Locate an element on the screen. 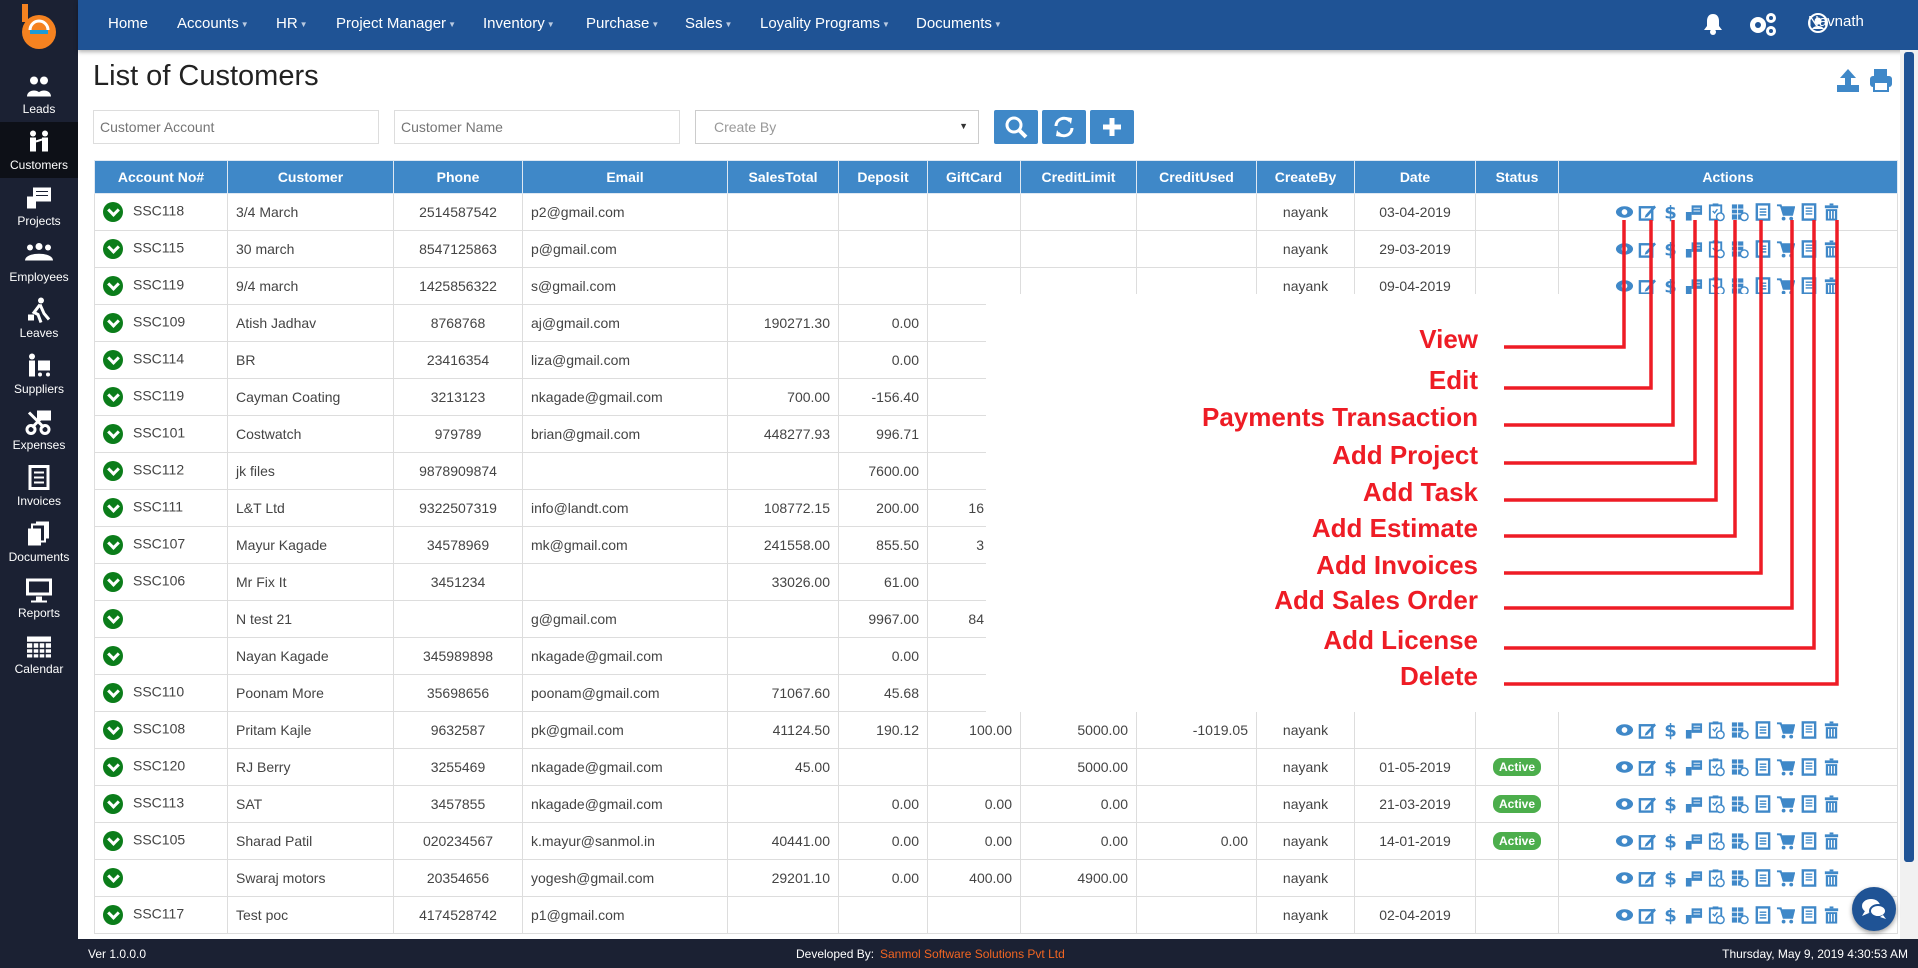 This screenshot has width=1918, height=968. sidebar-item-expenses: Expenses is located at coordinates (39, 430).